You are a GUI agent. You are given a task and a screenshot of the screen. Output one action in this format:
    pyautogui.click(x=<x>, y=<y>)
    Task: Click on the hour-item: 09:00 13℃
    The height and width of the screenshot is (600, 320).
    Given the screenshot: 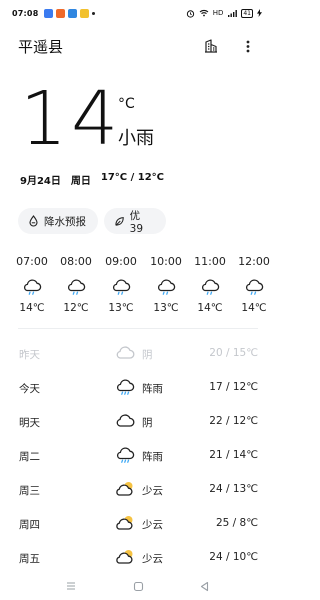 What is the action you would take?
    pyautogui.click(x=121, y=284)
    